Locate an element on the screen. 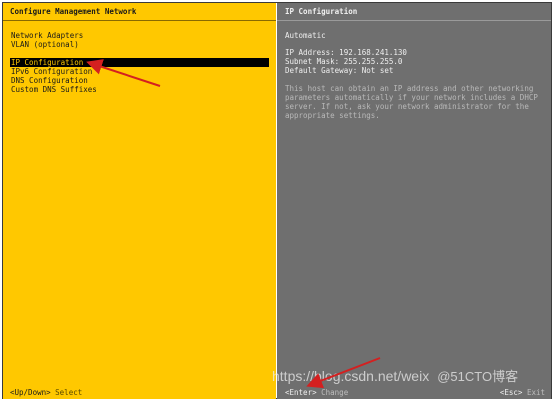 This screenshot has height=401, width=554. watermark: https://blog.csdn.net/weix @51CTO博客 is located at coordinates (395, 376).